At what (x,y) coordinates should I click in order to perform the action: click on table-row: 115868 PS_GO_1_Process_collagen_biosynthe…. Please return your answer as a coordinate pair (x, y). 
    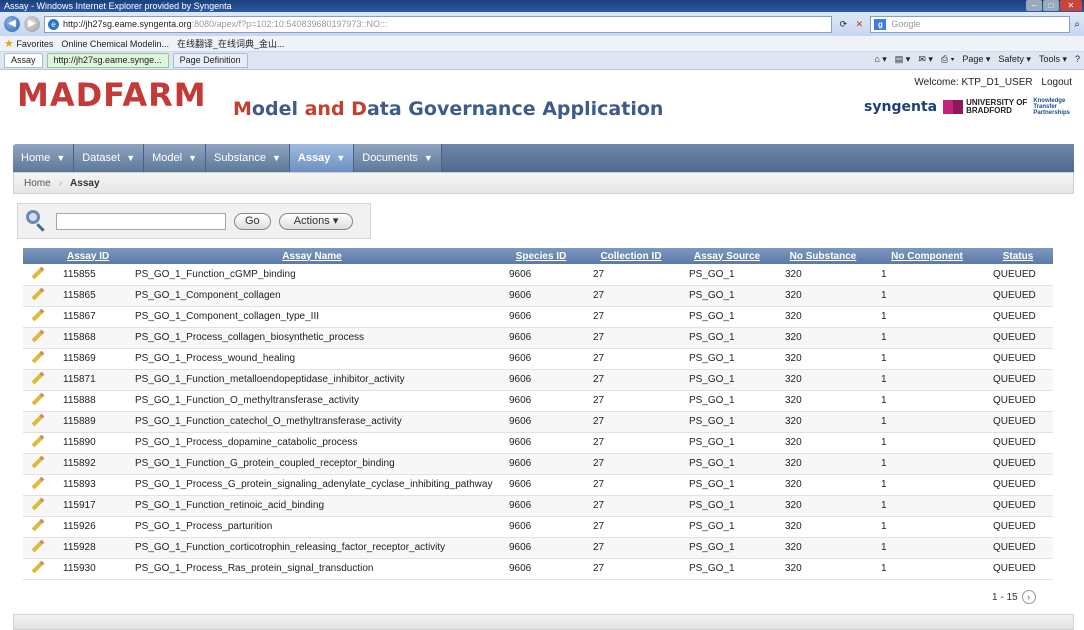
    Looking at the image, I should click on (538, 338).